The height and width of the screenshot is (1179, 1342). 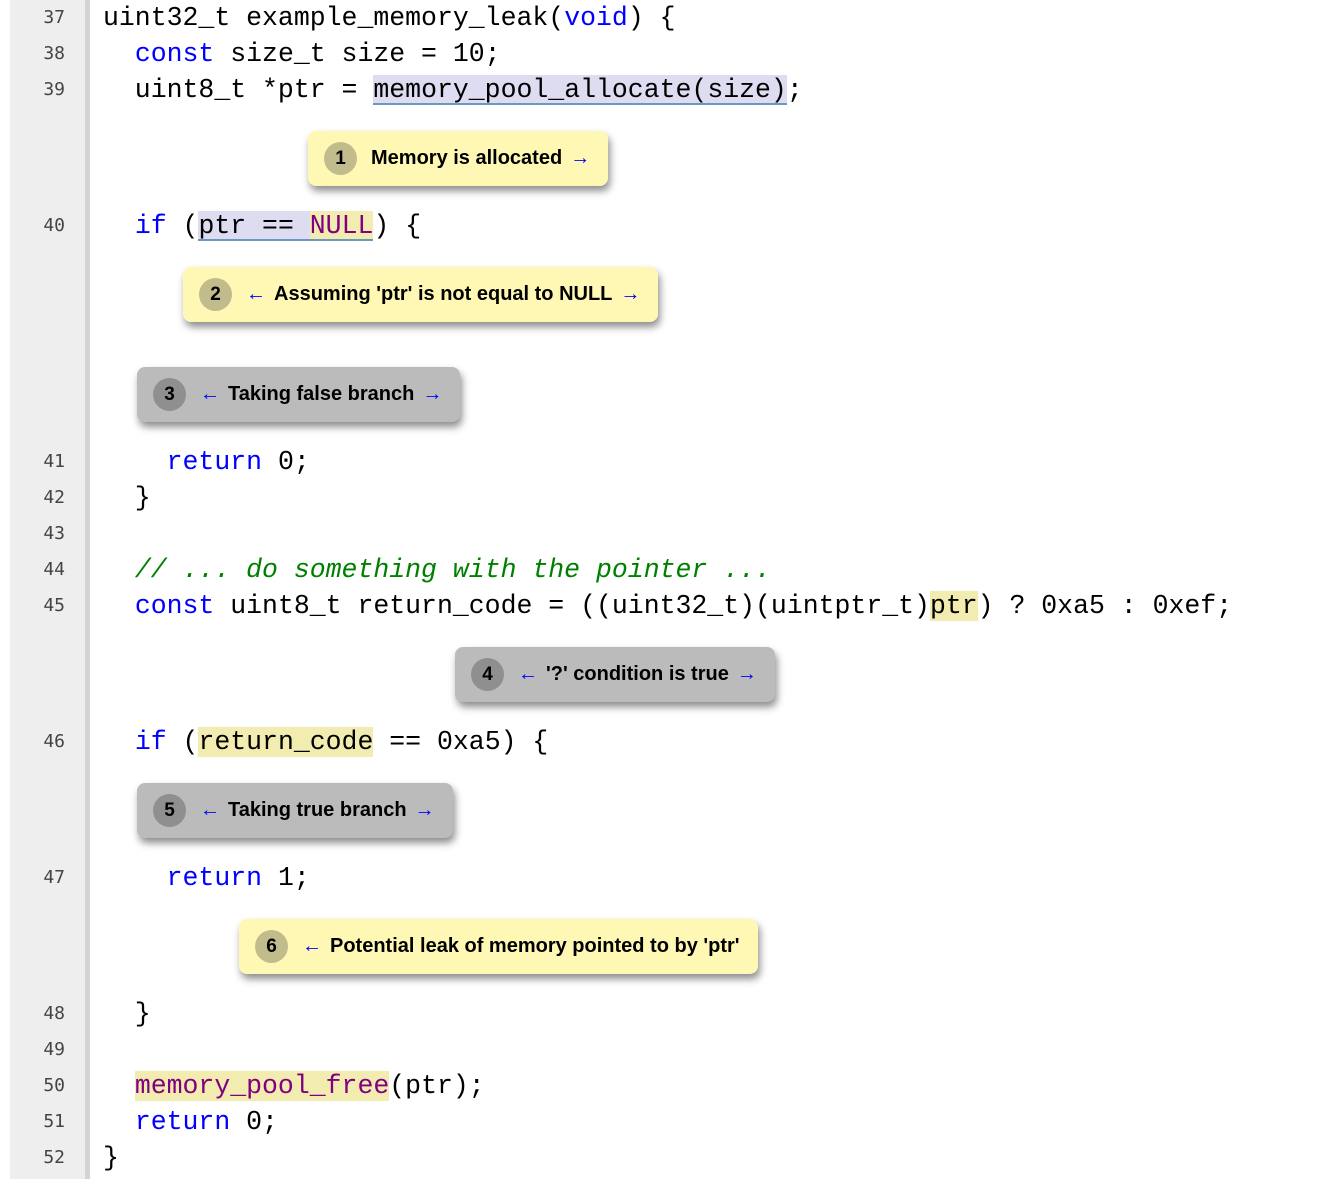 What do you see at coordinates (357, 54) in the screenshot?
I see `code-token: size_t size = 10;` at bounding box center [357, 54].